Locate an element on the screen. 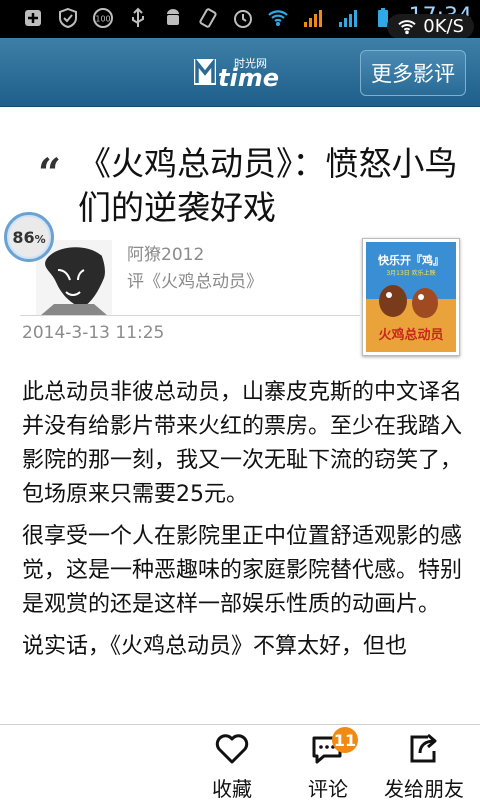  bottom-action-bar: 收藏 11 评论 发给朋友 is located at coordinates (240, 762).